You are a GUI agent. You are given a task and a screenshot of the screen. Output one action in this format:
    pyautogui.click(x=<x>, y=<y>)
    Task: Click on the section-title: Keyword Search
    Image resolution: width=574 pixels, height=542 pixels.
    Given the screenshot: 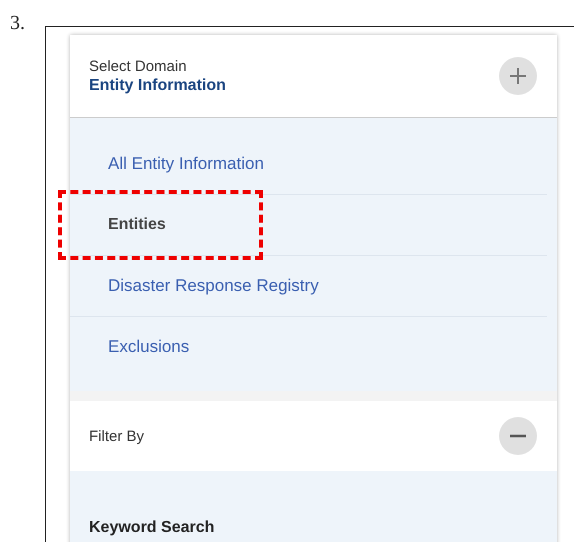 What is the action you would take?
    pyautogui.click(x=151, y=527)
    